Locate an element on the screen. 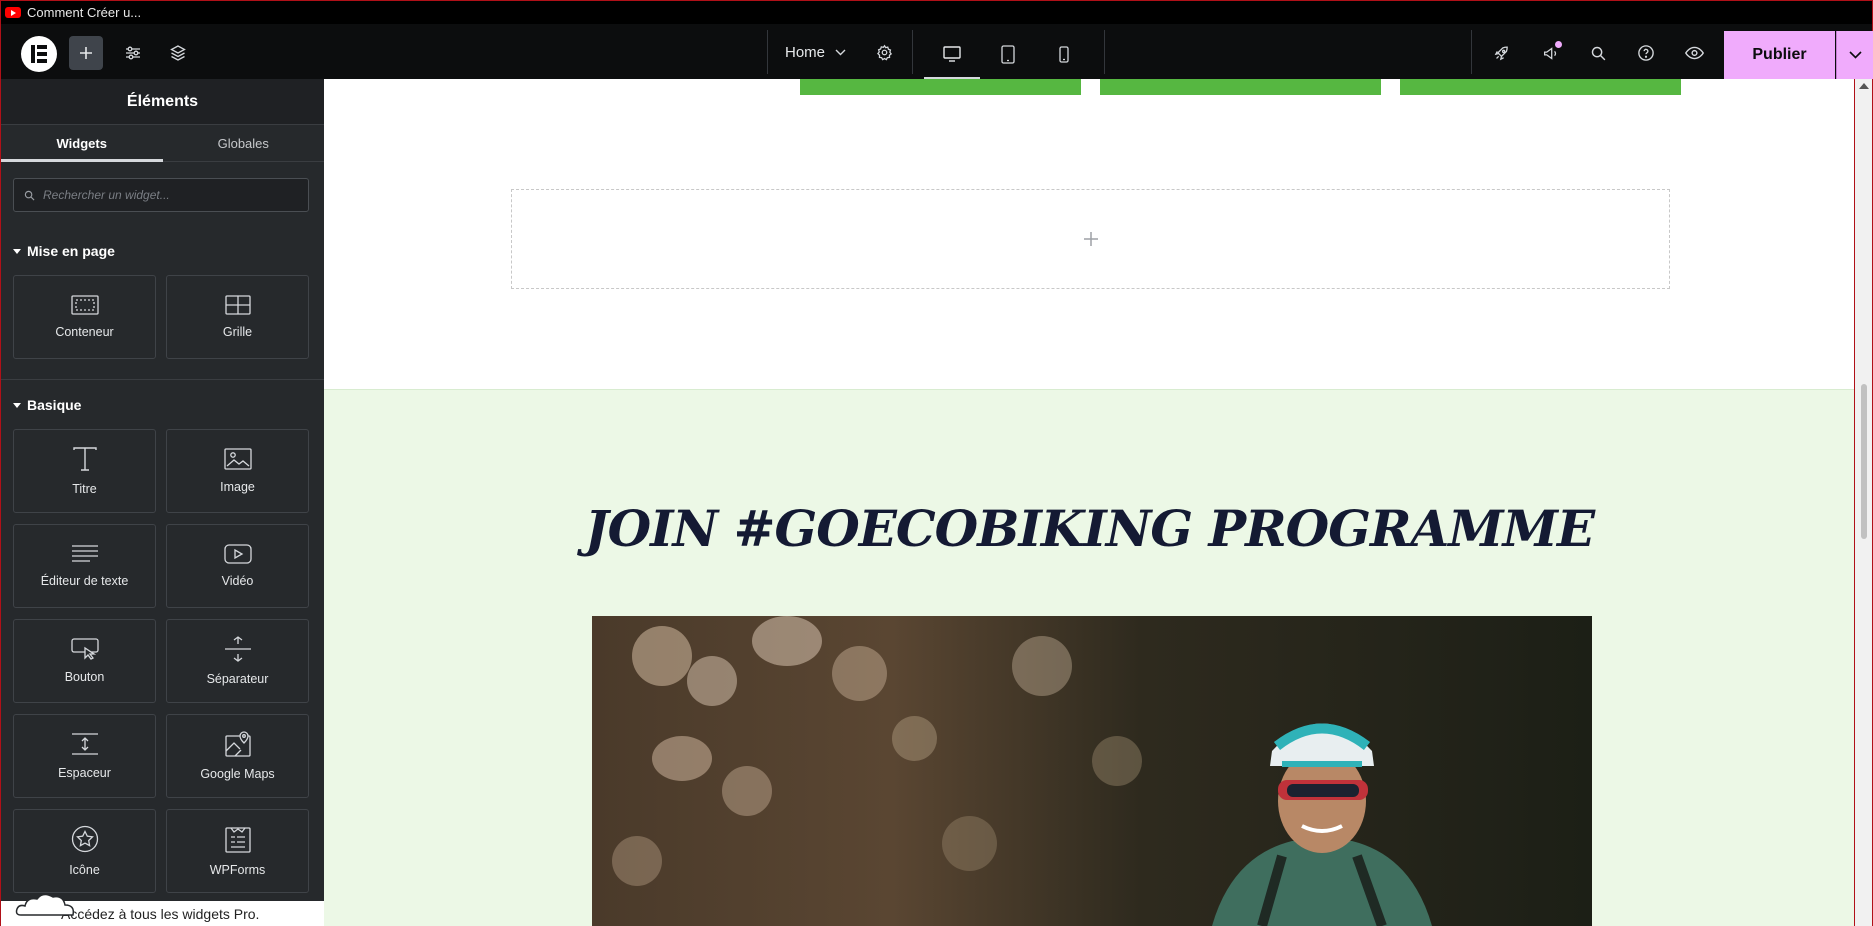  canvas-scrollbar is located at coordinates (1864, 502).